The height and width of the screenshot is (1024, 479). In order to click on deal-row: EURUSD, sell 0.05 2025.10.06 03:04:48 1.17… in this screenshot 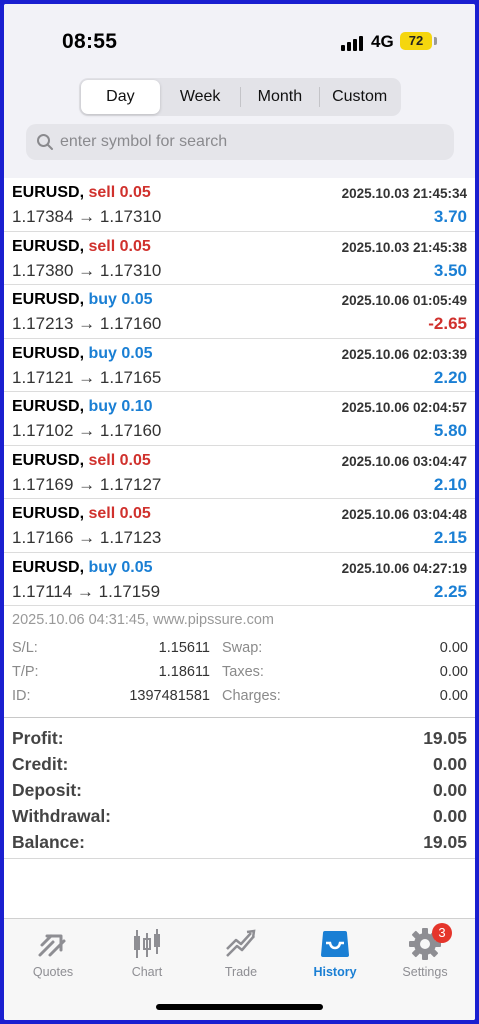, I will do `click(239, 526)`.